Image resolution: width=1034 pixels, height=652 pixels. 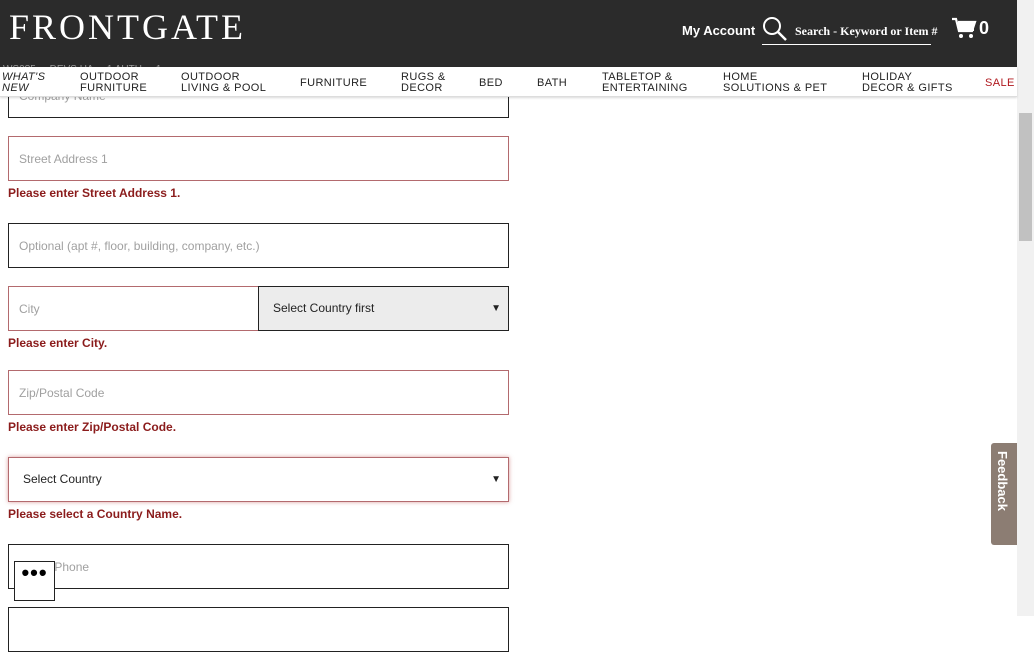 I want to click on nav-tabletop-entertaining: TABLETOP & ENTERTAINING, so click(x=645, y=83).